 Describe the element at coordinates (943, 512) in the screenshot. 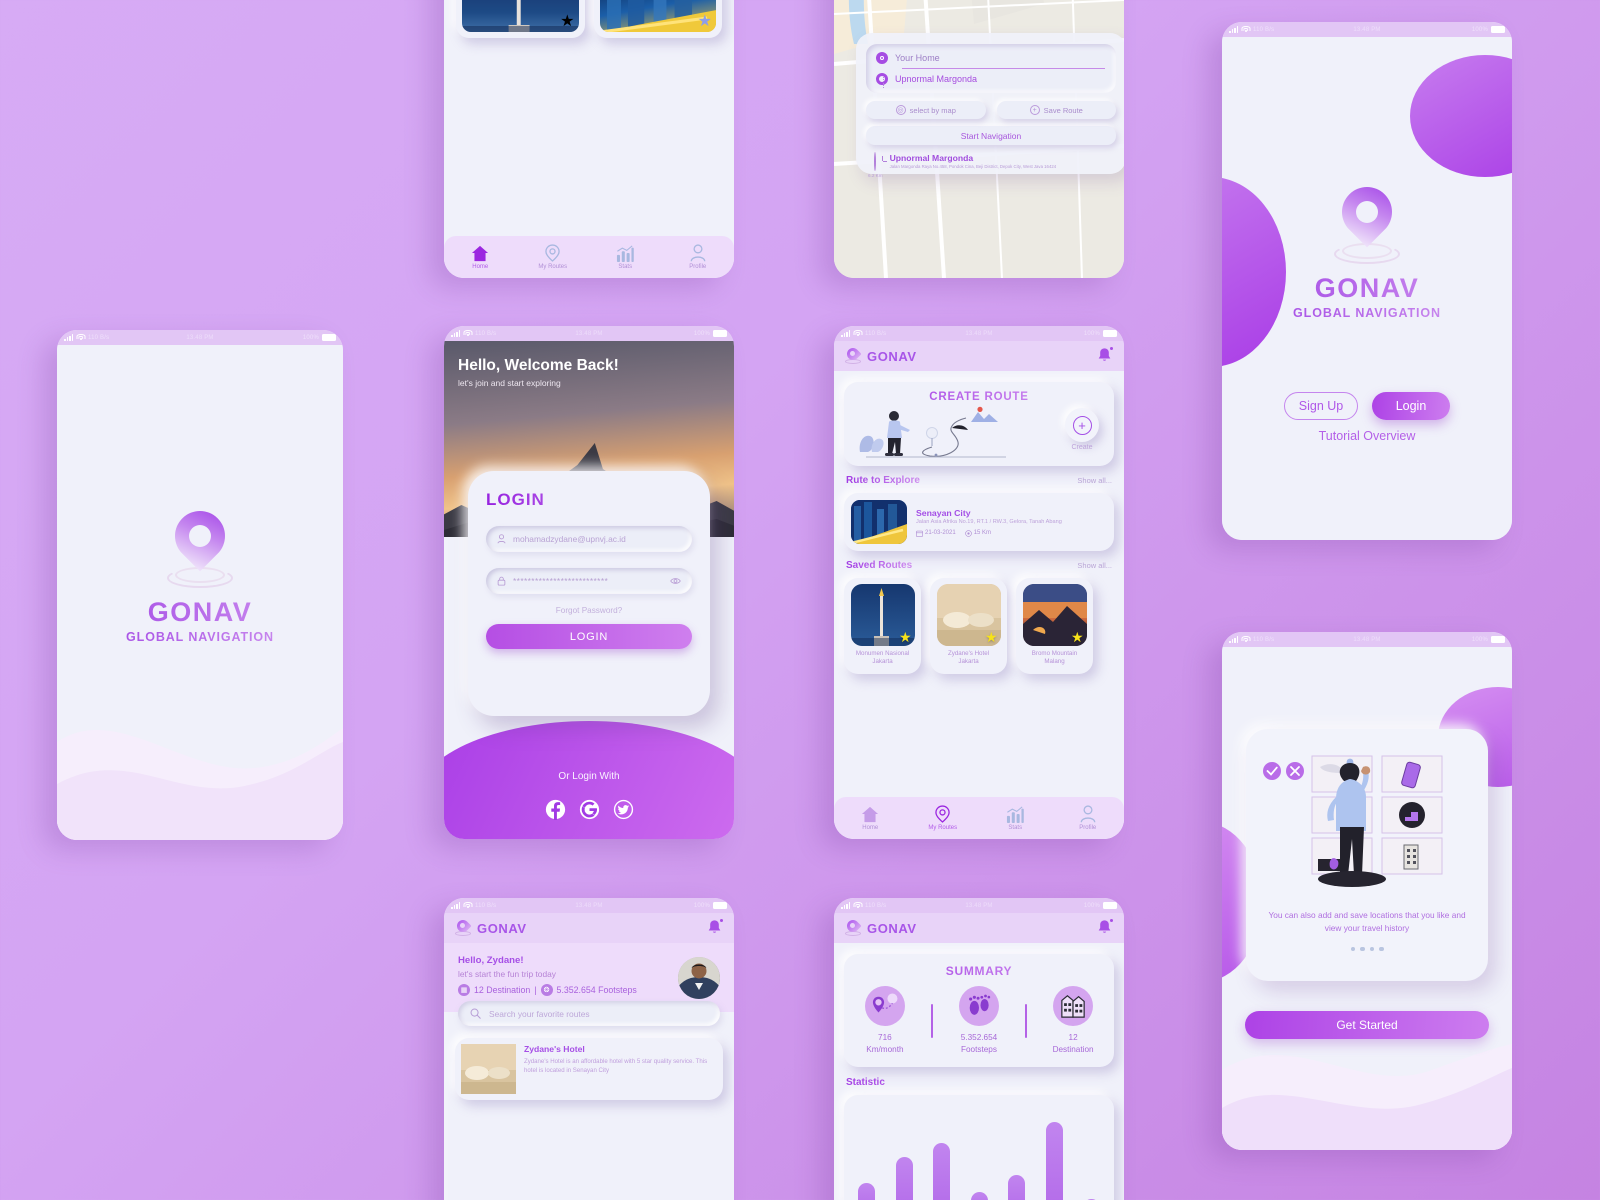

I see `route-name: Senayan City` at that location.